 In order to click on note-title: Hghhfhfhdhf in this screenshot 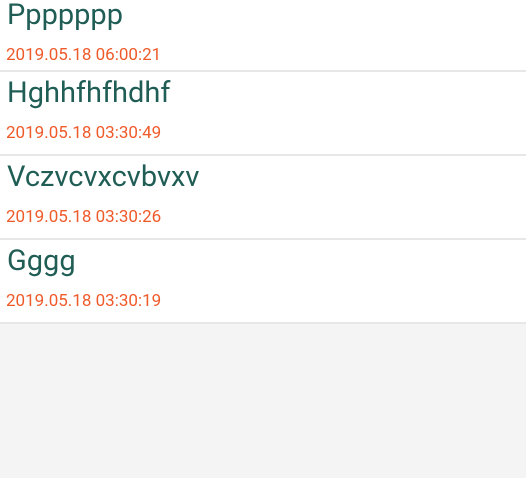, I will do `click(89, 93)`.